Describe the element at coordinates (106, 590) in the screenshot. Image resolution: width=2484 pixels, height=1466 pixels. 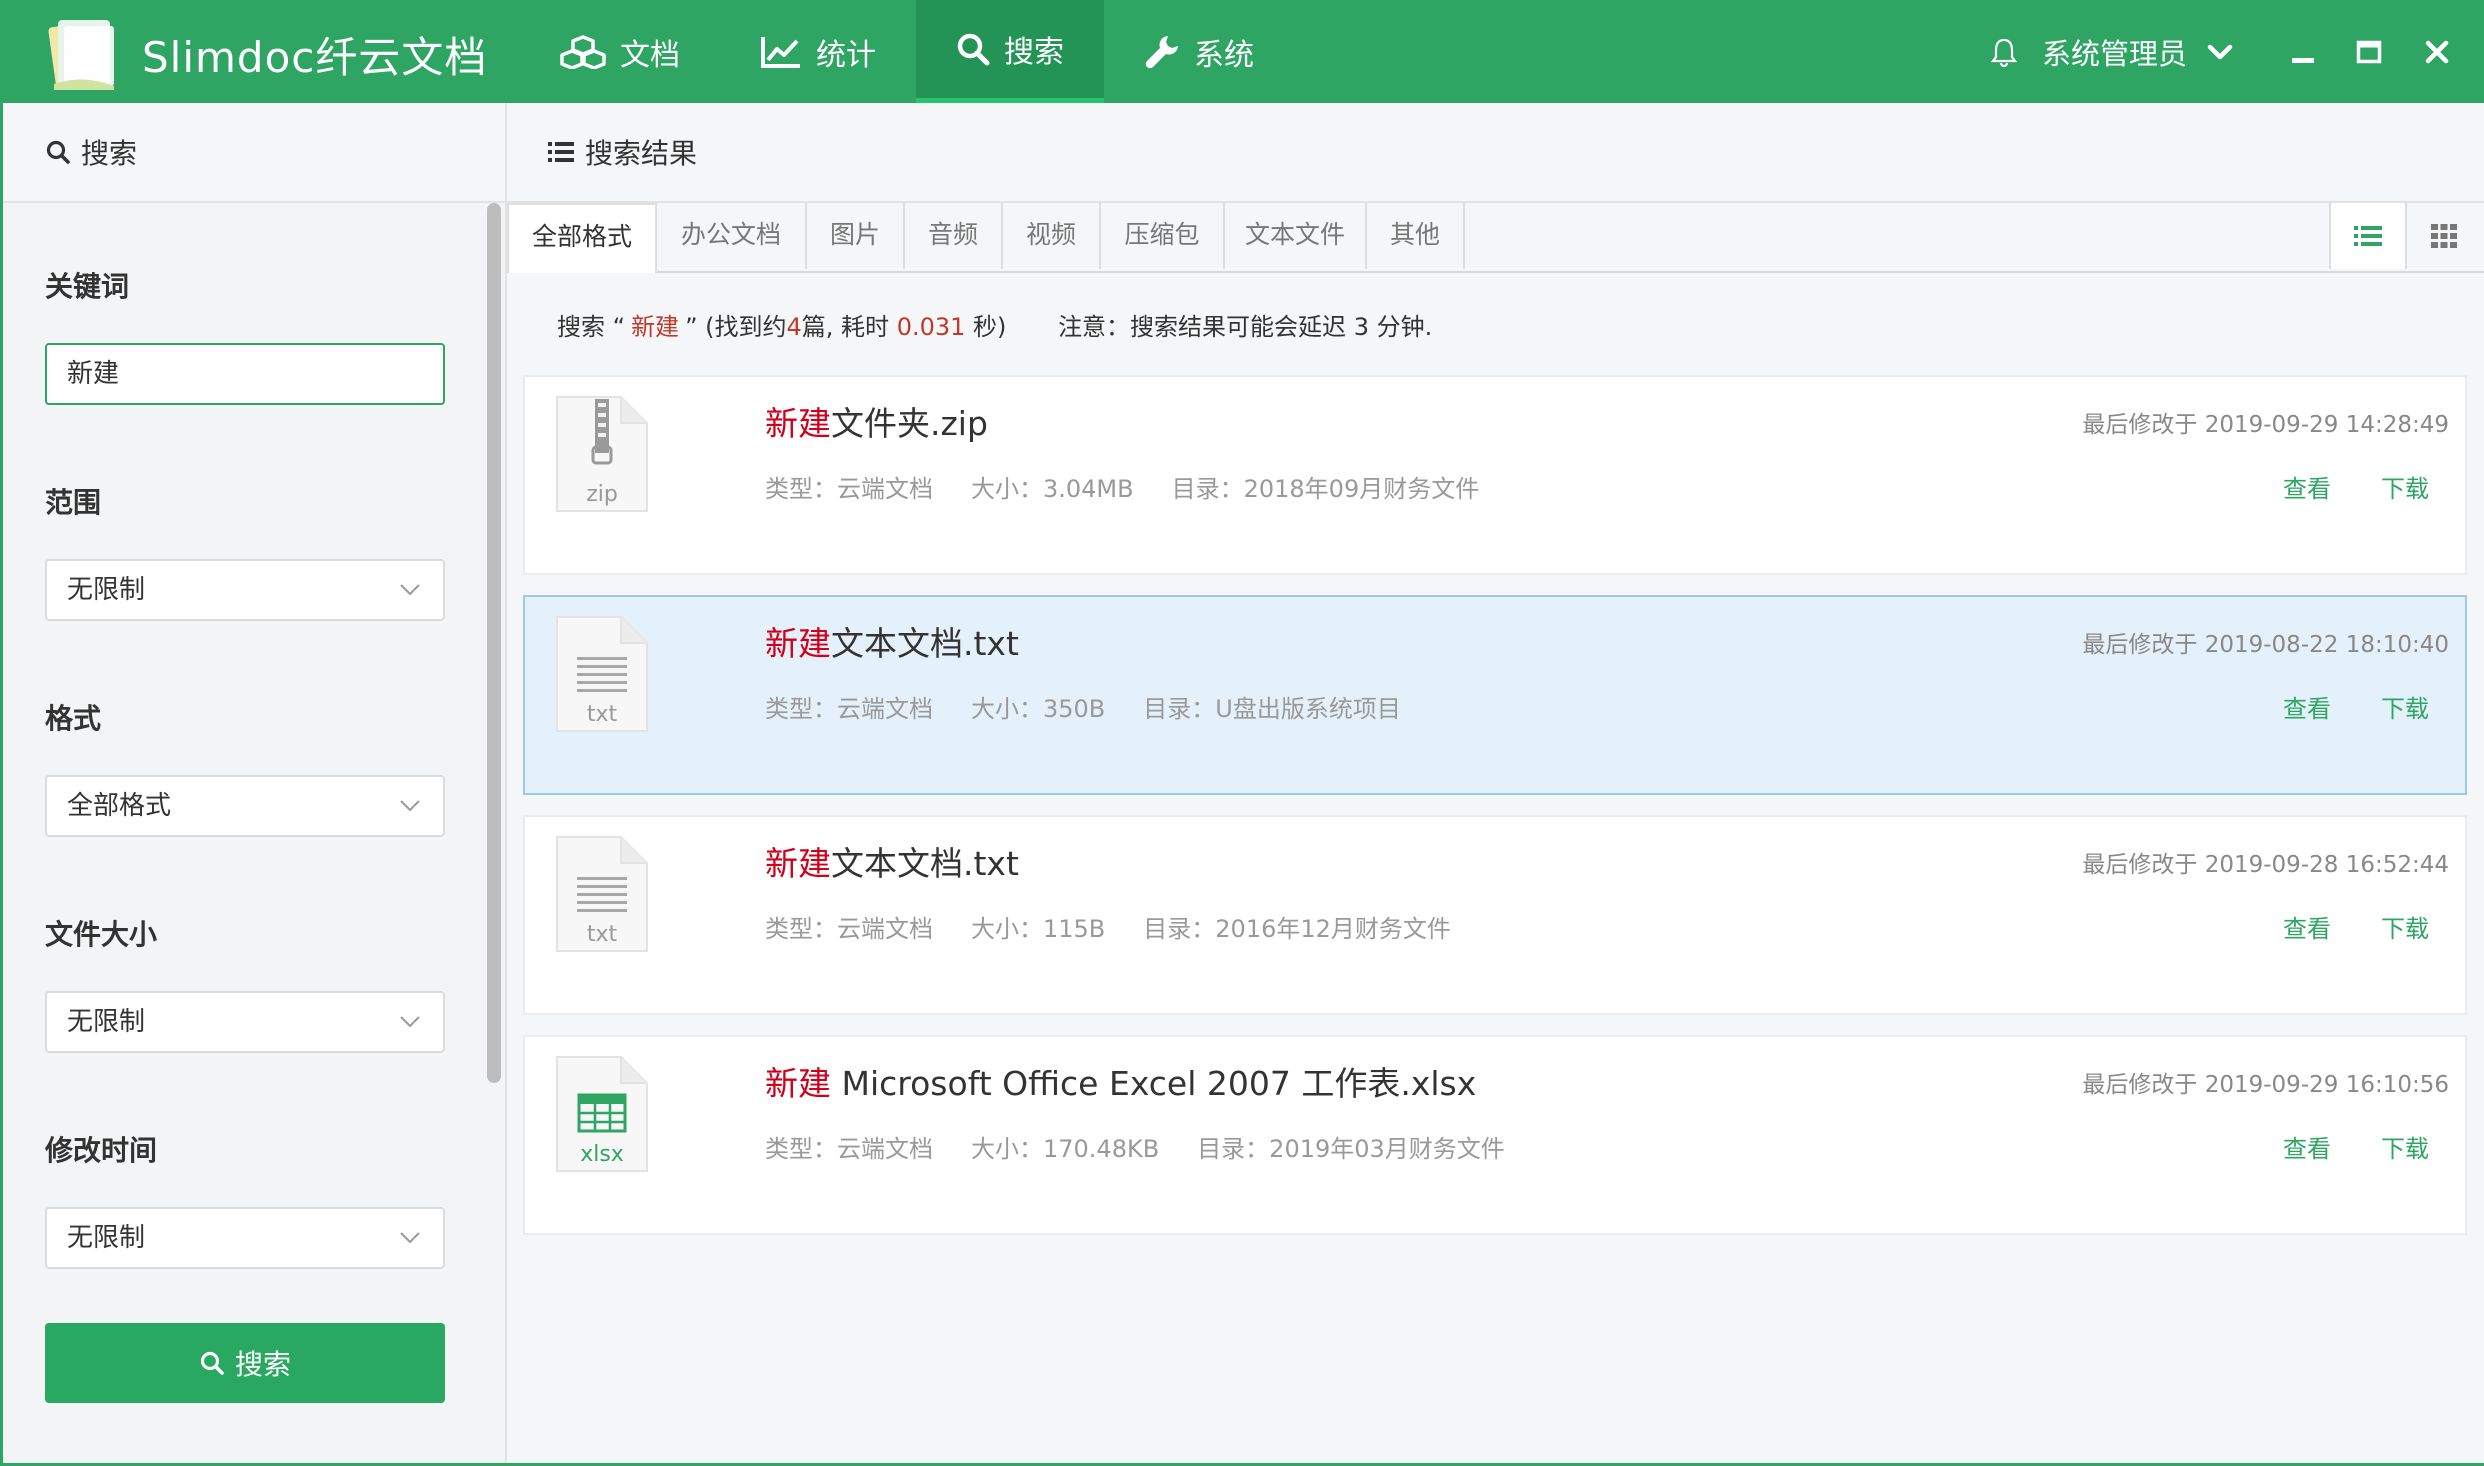
I see `scope-value: 无限制` at that location.